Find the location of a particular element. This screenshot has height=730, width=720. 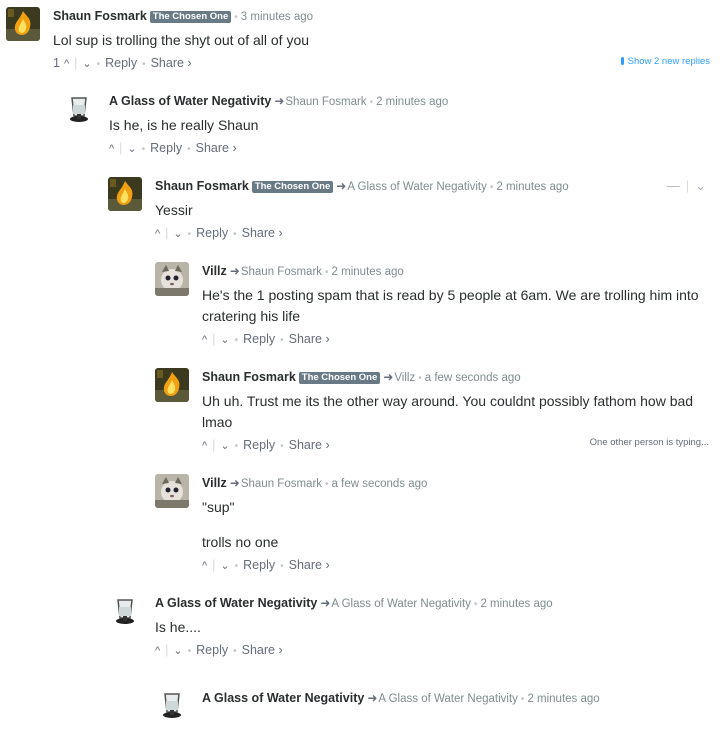

show-new-replies-link: Show 2 new replies is located at coordinates (665, 61).